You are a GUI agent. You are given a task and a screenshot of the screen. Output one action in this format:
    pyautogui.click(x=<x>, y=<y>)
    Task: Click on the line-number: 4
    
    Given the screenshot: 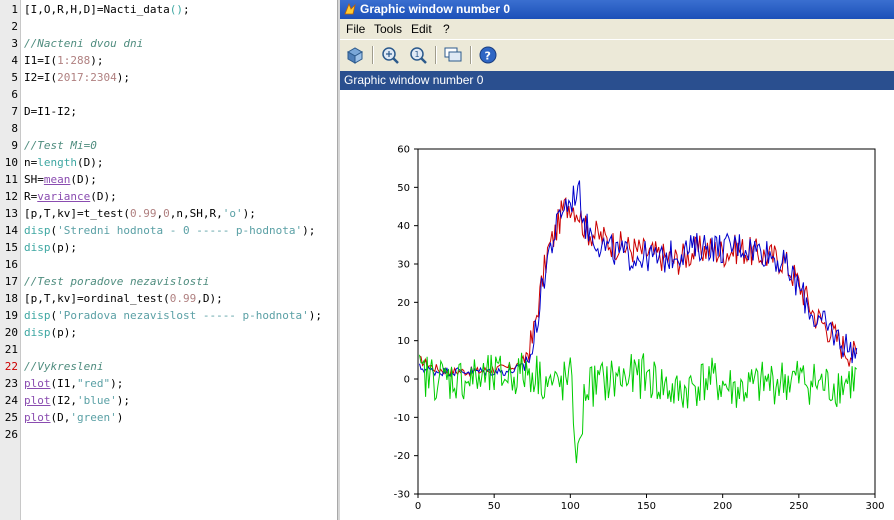 What is the action you would take?
    pyautogui.click(x=14, y=60)
    